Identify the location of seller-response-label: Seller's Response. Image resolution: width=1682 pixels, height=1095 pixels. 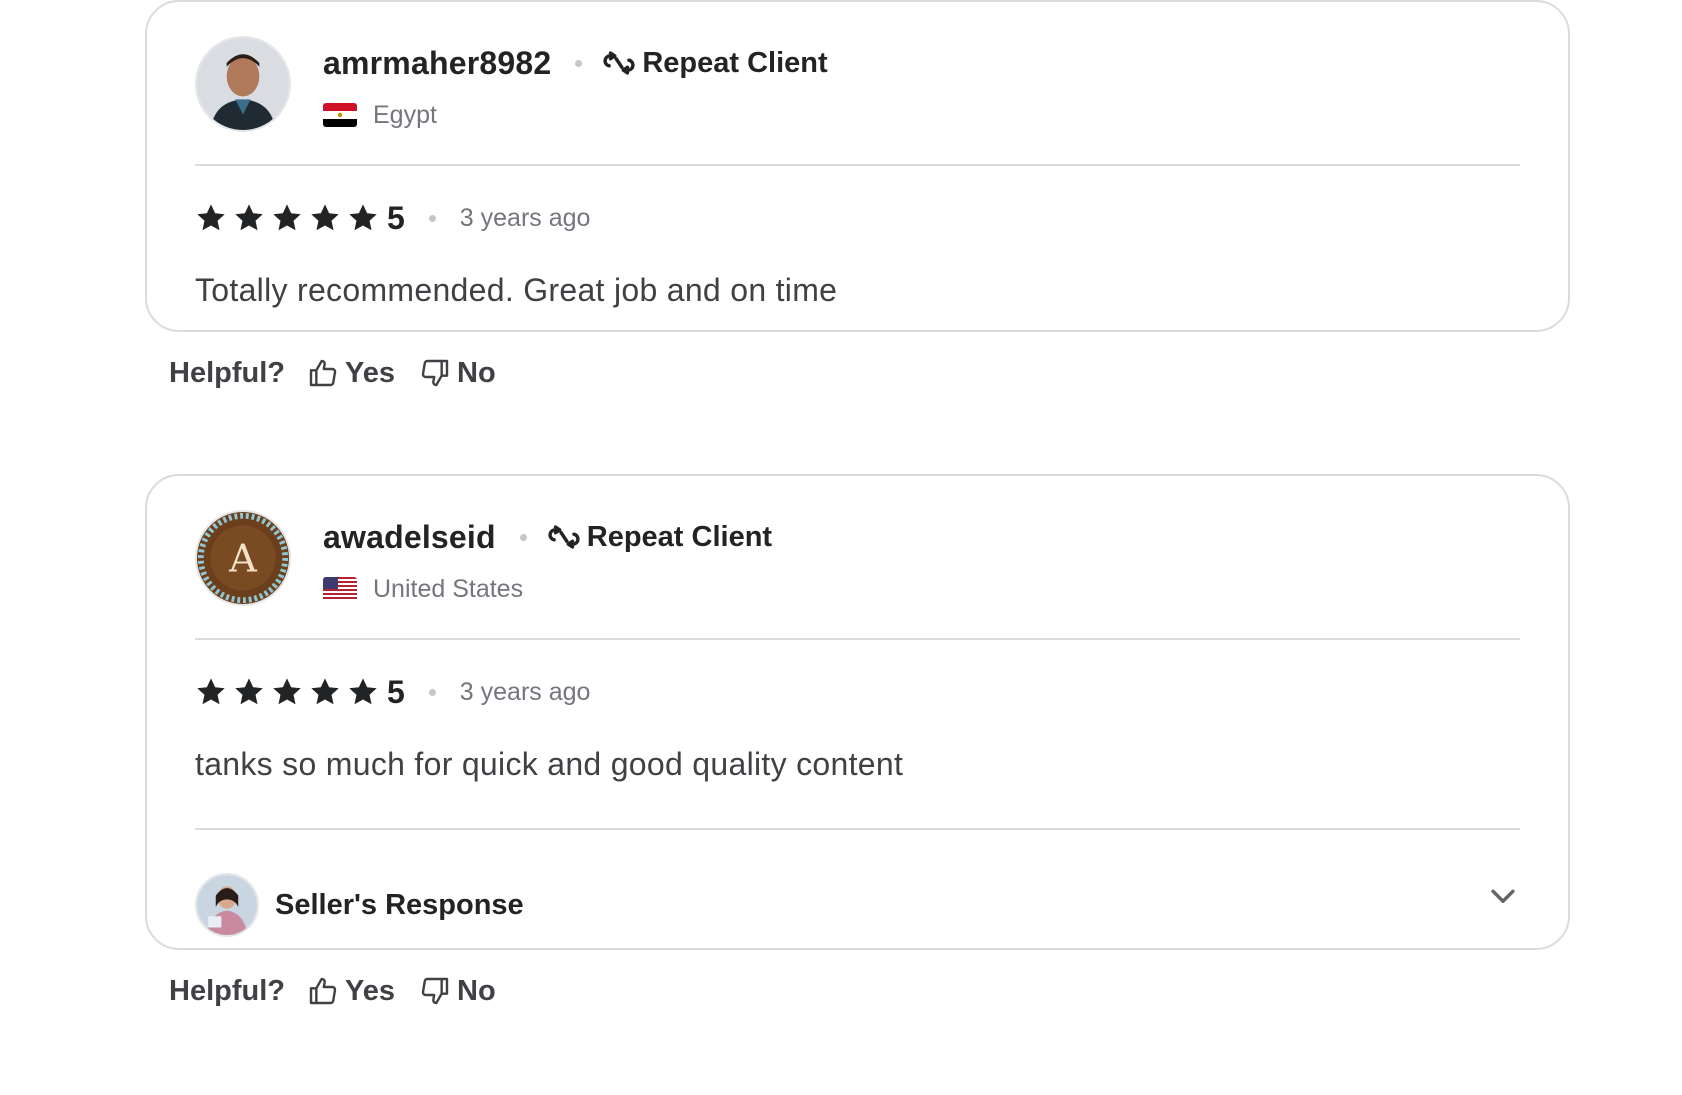
(399, 904).